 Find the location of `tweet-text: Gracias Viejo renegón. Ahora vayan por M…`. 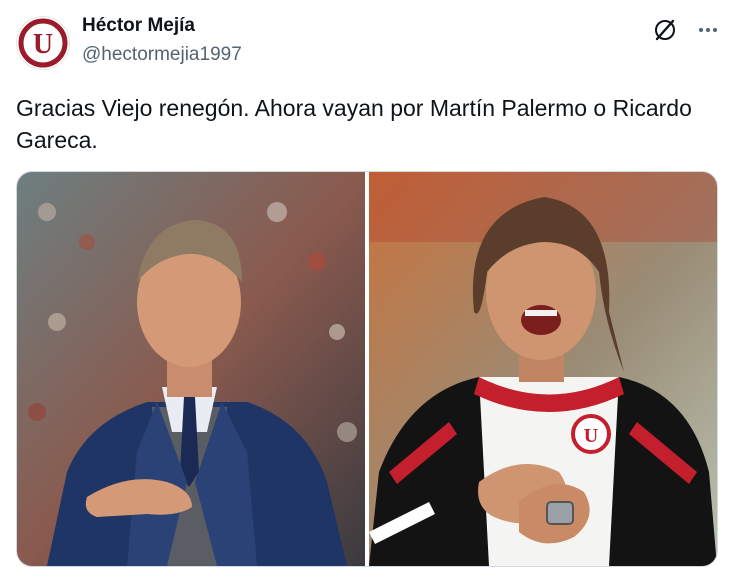

tweet-text: Gracias Viejo renegón. Ahora vayan por M… is located at coordinates (357, 124).